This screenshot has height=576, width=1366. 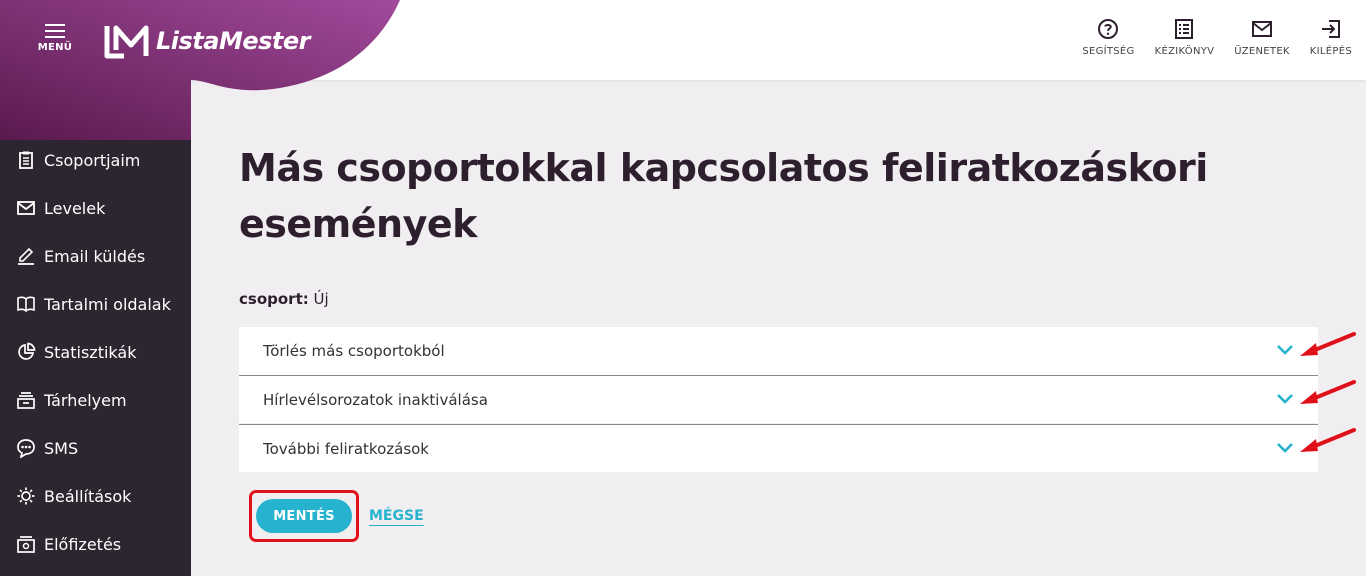 I want to click on group-info: csoport: Új, so click(x=284, y=299).